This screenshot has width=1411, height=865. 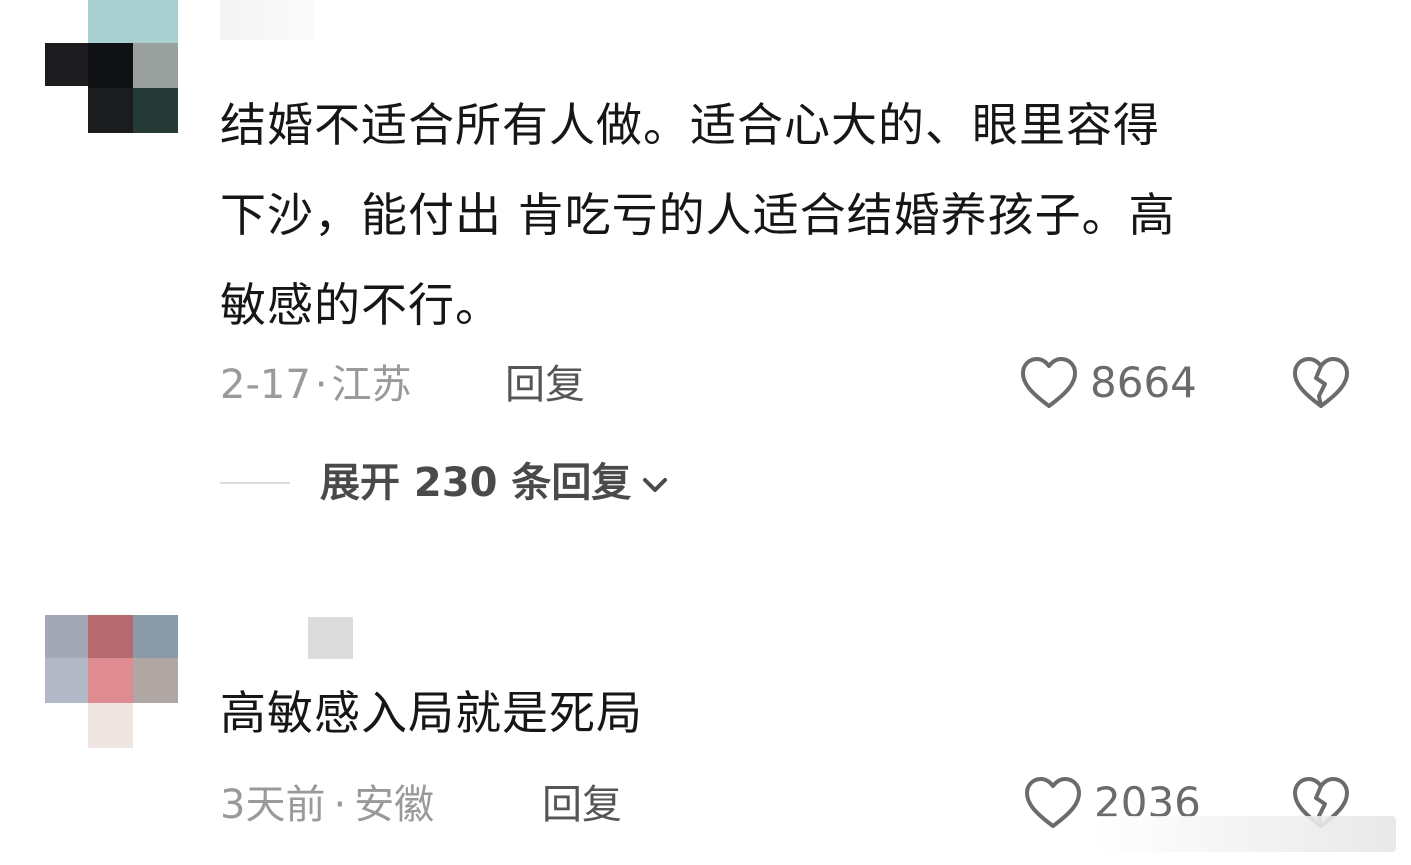 What do you see at coordinates (476, 483) in the screenshot?
I see `expand-replies-label: 展开 230 条回复` at bounding box center [476, 483].